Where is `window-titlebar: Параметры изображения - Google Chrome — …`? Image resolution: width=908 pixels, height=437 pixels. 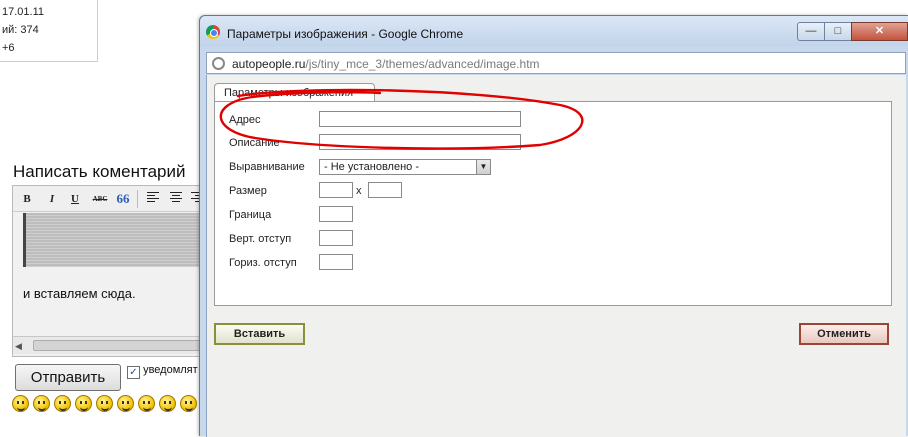 window-titlebar: Параметры изображения - Google Chrome — … is located at coordinates (554, 31).